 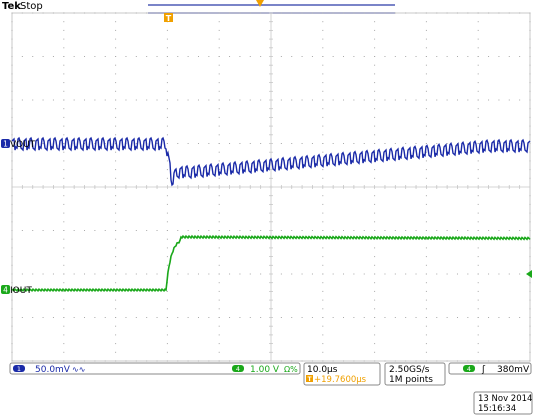 I want to click on ch1-number: 1, so click(x=19, y=369).